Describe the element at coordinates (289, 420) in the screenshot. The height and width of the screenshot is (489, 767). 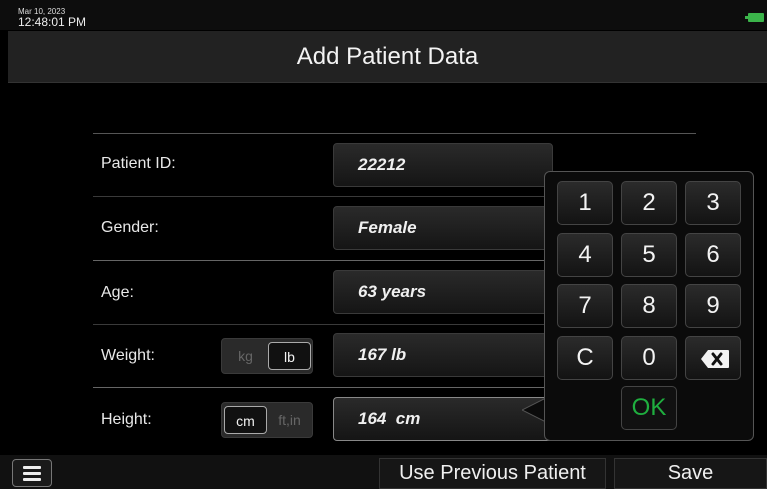
I see `height-unit-ftin: ft,in` at that location.